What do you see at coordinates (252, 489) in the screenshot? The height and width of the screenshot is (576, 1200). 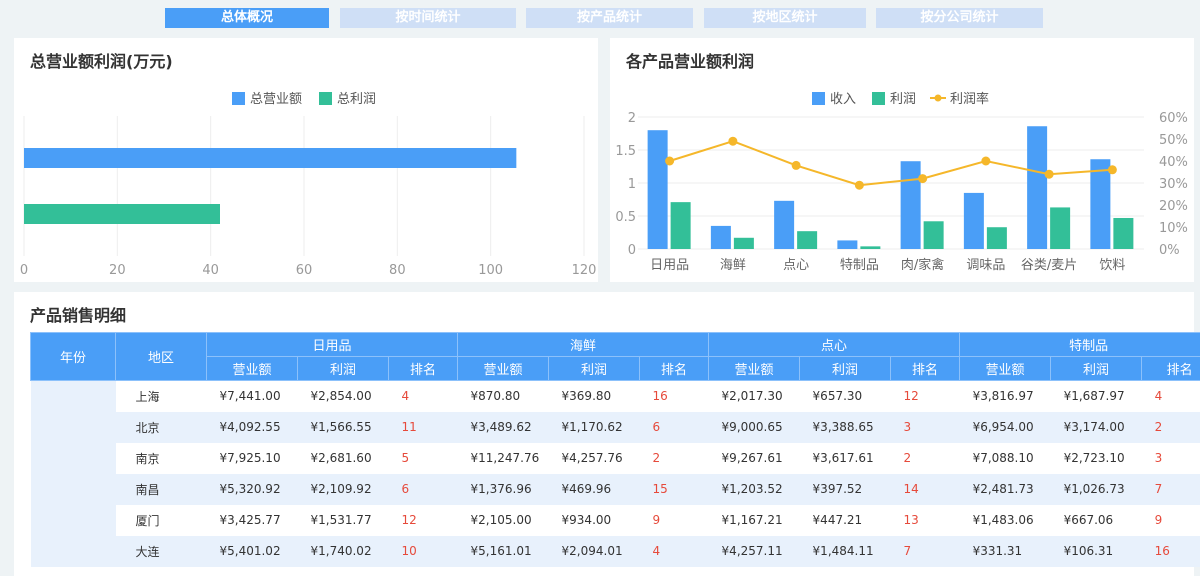 I see `value-cell: ¥5,320.92` at bounding box center [252, 489].